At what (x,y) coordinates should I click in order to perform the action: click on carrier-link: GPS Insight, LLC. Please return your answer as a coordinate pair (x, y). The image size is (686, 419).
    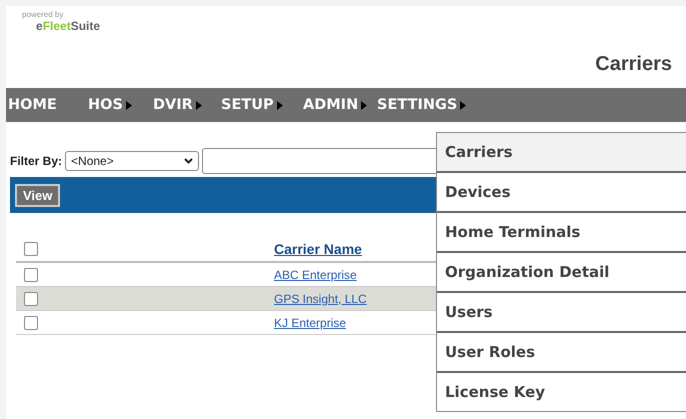
    Looking at the image, I should click on (320, 299).